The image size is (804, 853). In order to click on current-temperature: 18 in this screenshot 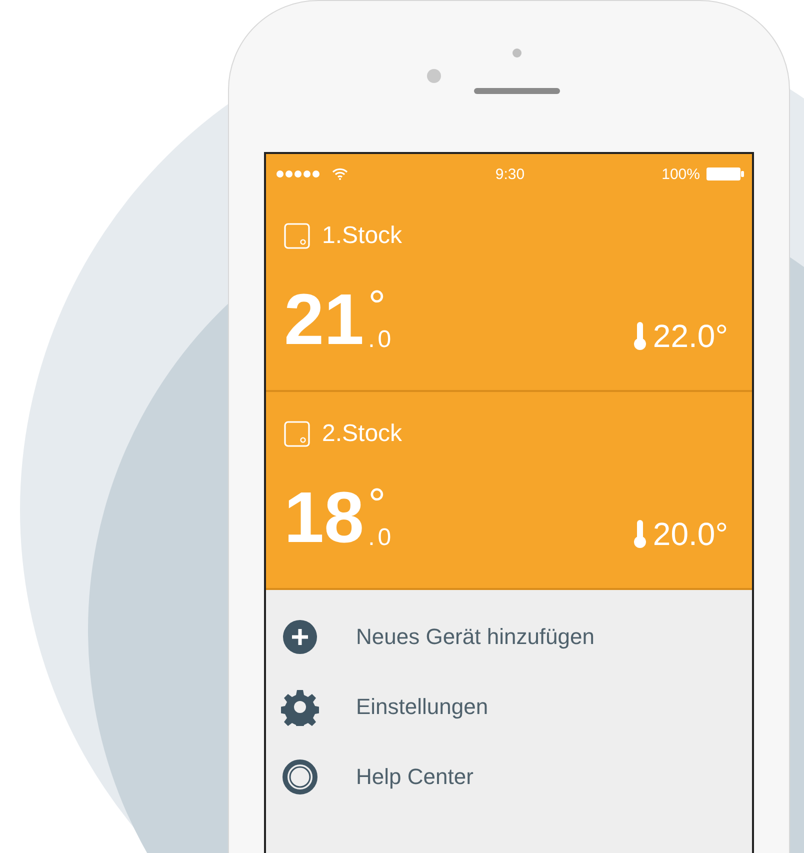, I will do `click(324, 518)`.